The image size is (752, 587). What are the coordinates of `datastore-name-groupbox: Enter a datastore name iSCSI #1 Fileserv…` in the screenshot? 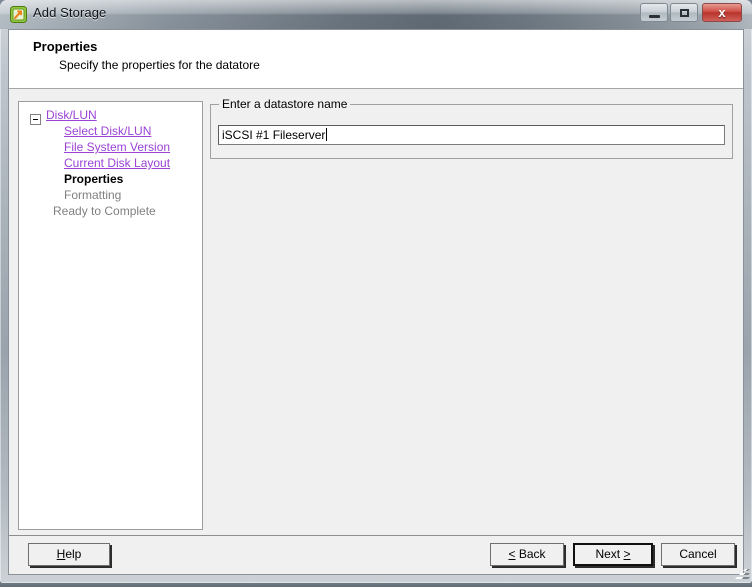 It's located at (471, 128).